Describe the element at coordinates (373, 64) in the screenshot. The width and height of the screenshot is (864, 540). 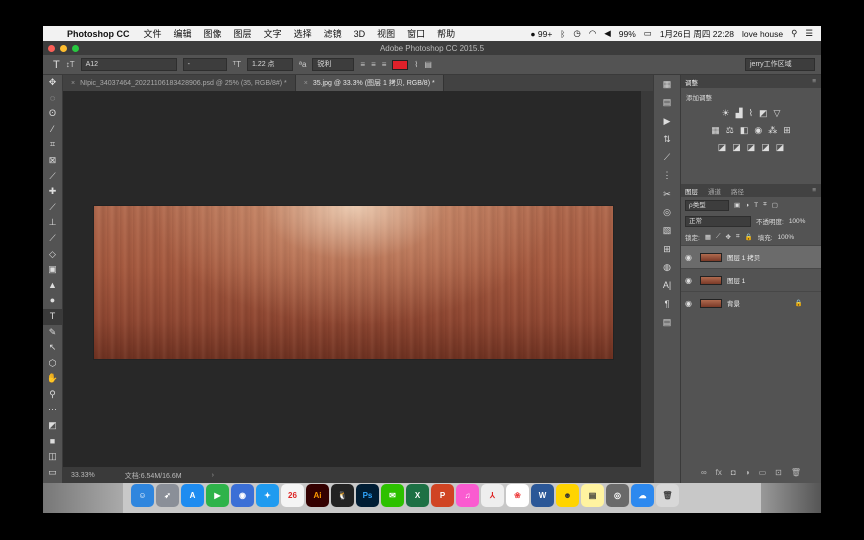
I see `align-center-icon: ≡` at that location.